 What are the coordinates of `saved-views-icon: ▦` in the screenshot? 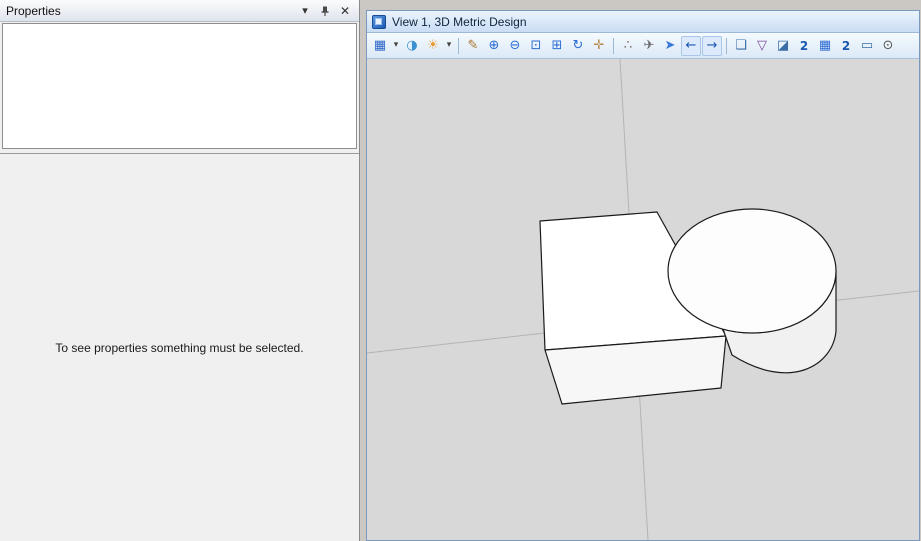 It's located at (825, 45).